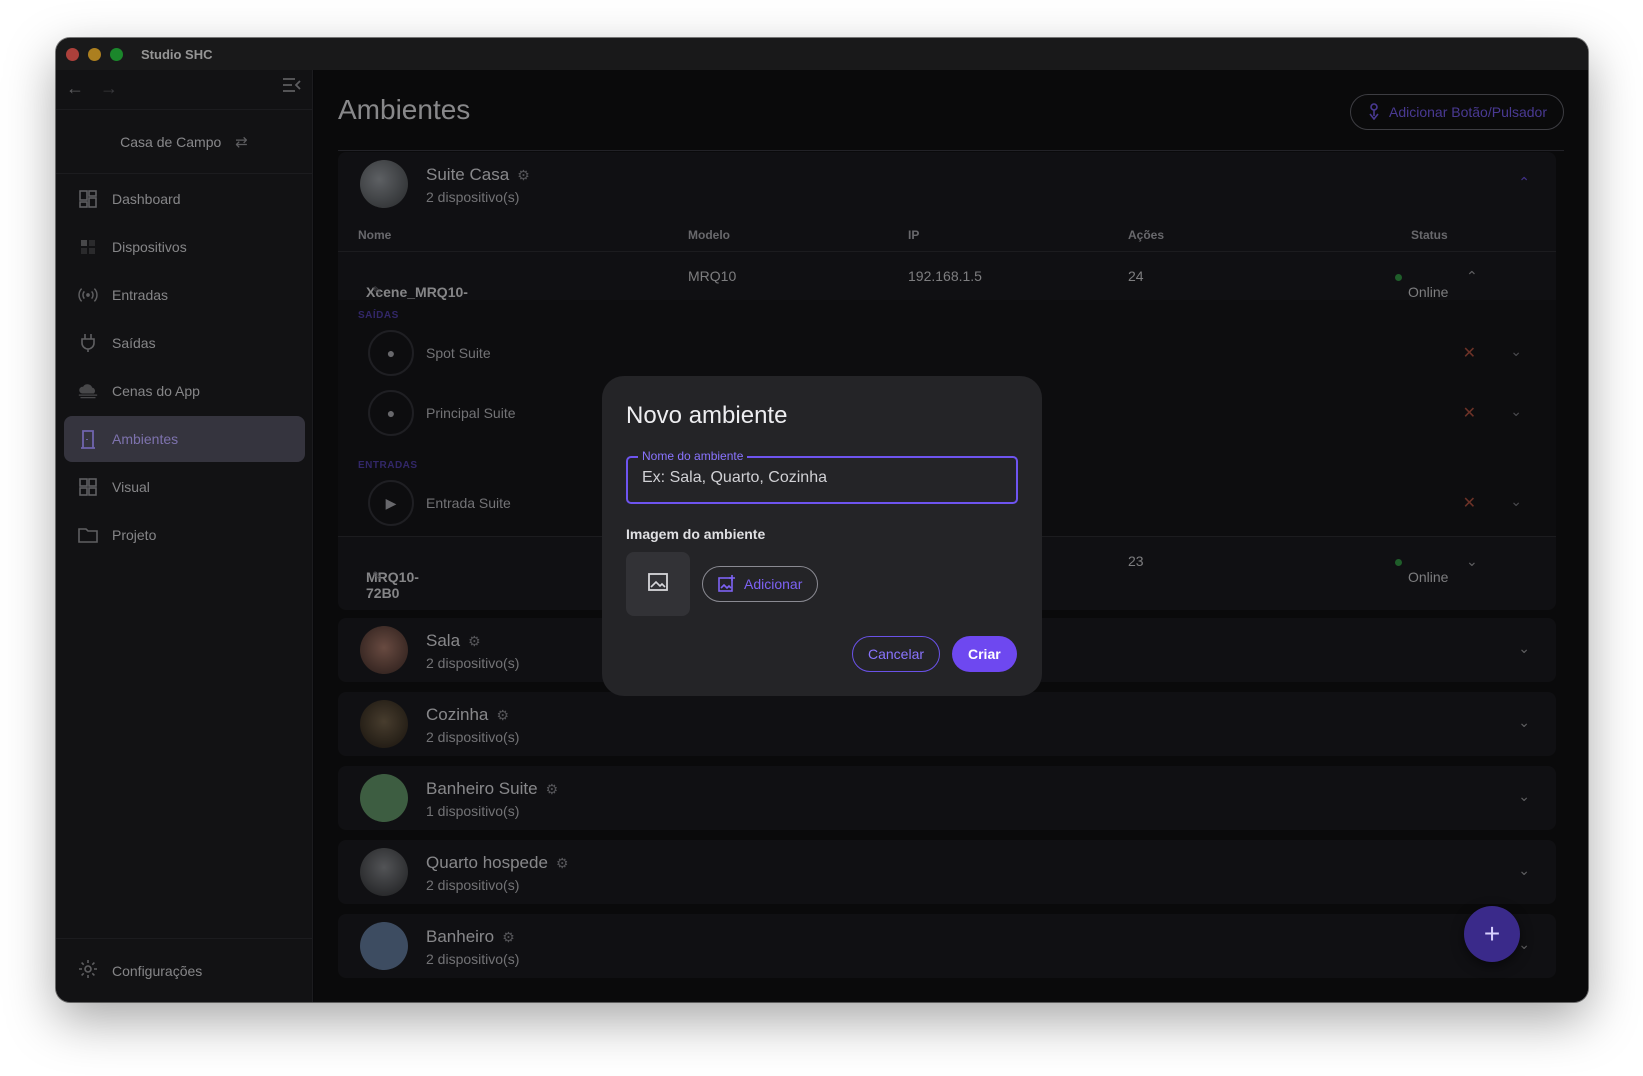 The height and width of the screenshot is (1076, 1643). I want to click on plus-icon: +, so click(1492, 933).